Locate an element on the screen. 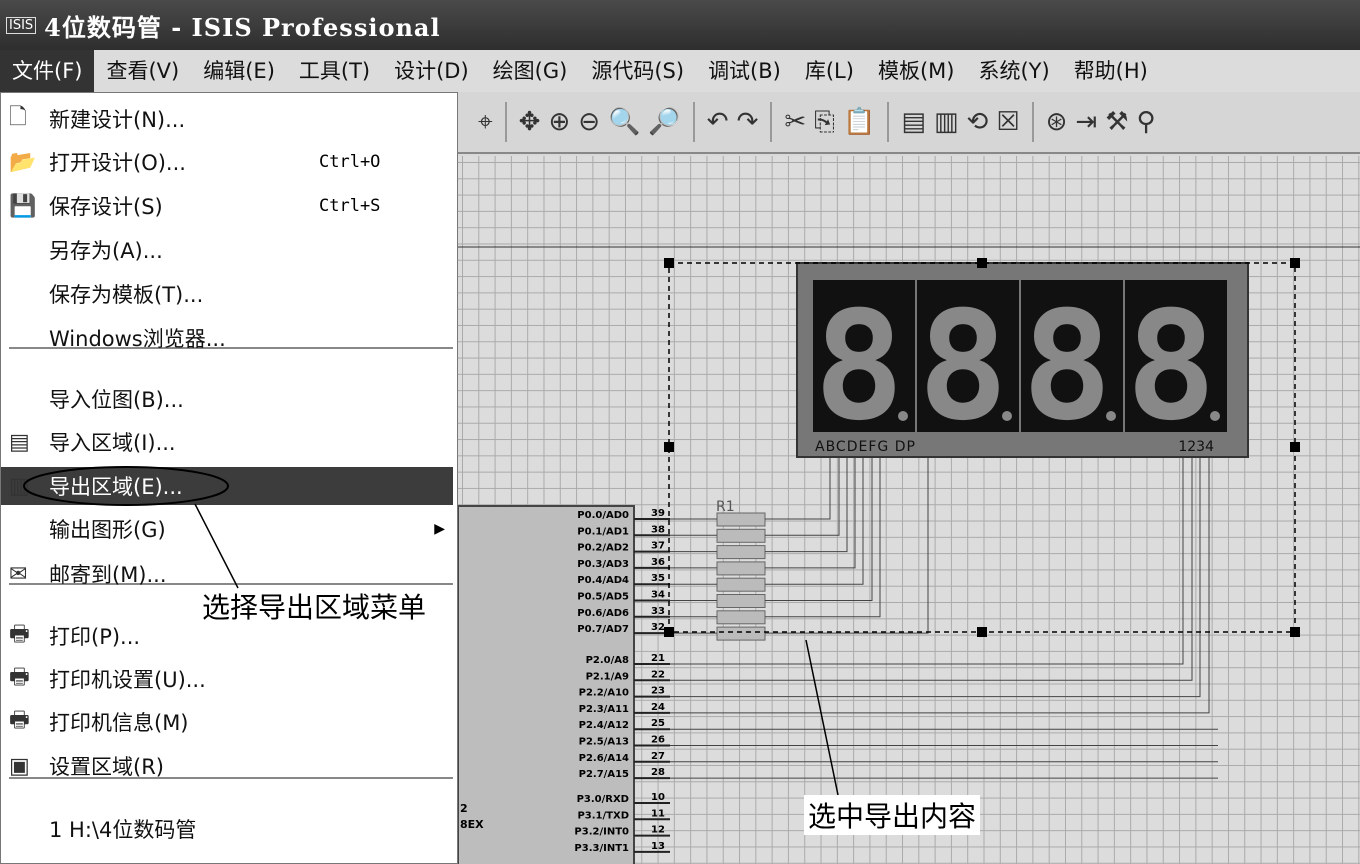 This screenshot has width=1360, height=864. menu-item-1: 📂 打开设计(O)... Ctrl+O is located at coordinates (227, 162).